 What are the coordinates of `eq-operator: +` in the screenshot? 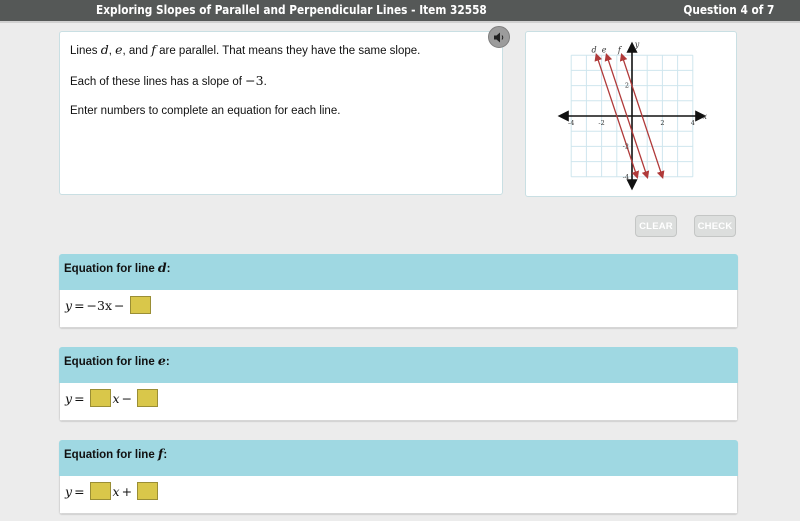 It's located at (127, 491).